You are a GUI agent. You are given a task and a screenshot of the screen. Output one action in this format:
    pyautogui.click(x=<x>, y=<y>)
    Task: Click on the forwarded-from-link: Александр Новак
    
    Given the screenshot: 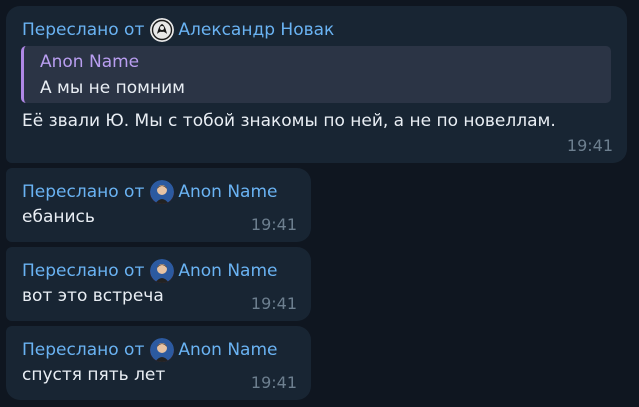 What is the action you would take?
    pyautogui.click(x=256, y=30)
    